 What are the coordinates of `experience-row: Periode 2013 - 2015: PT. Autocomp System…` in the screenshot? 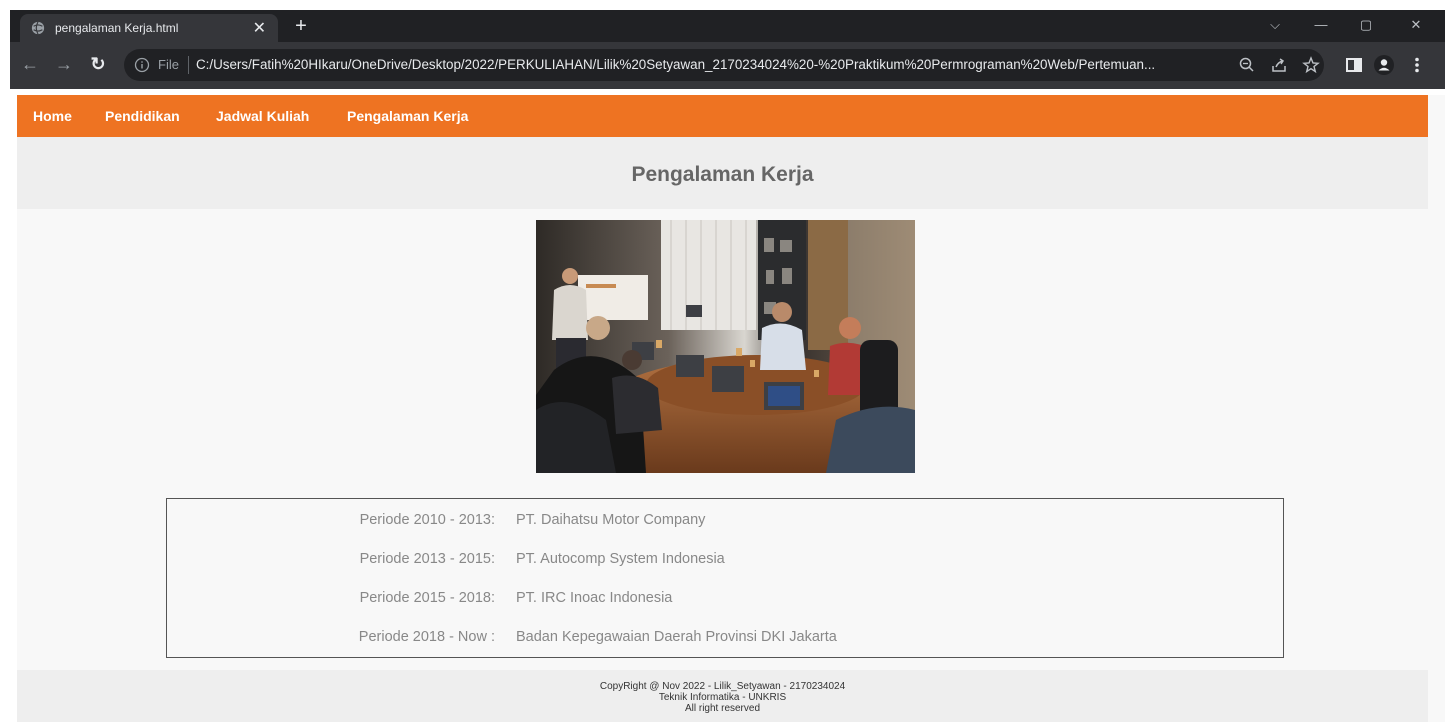 It's located at (725, 562).